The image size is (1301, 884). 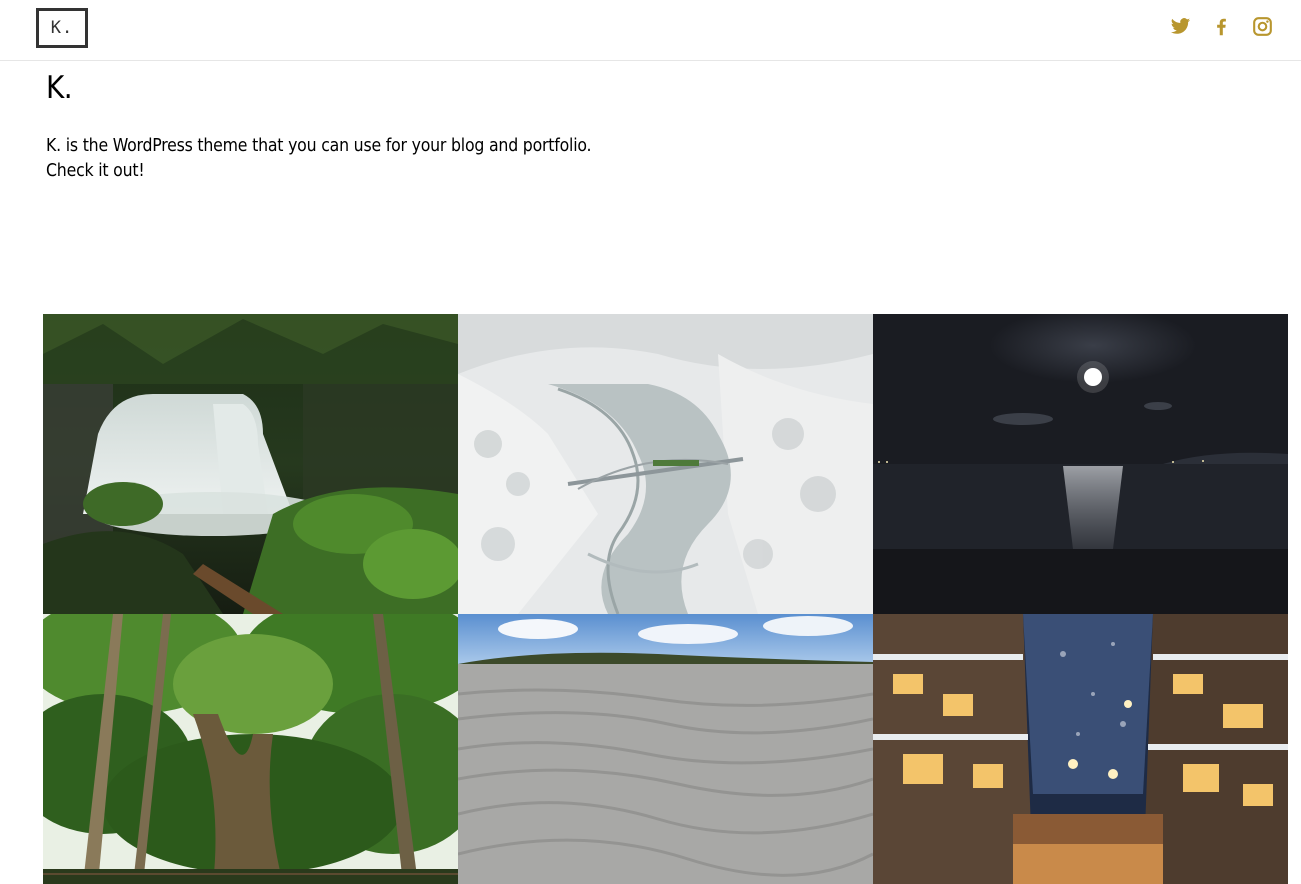 I want to click on waterfall-photo, so click(x=250, y=464).